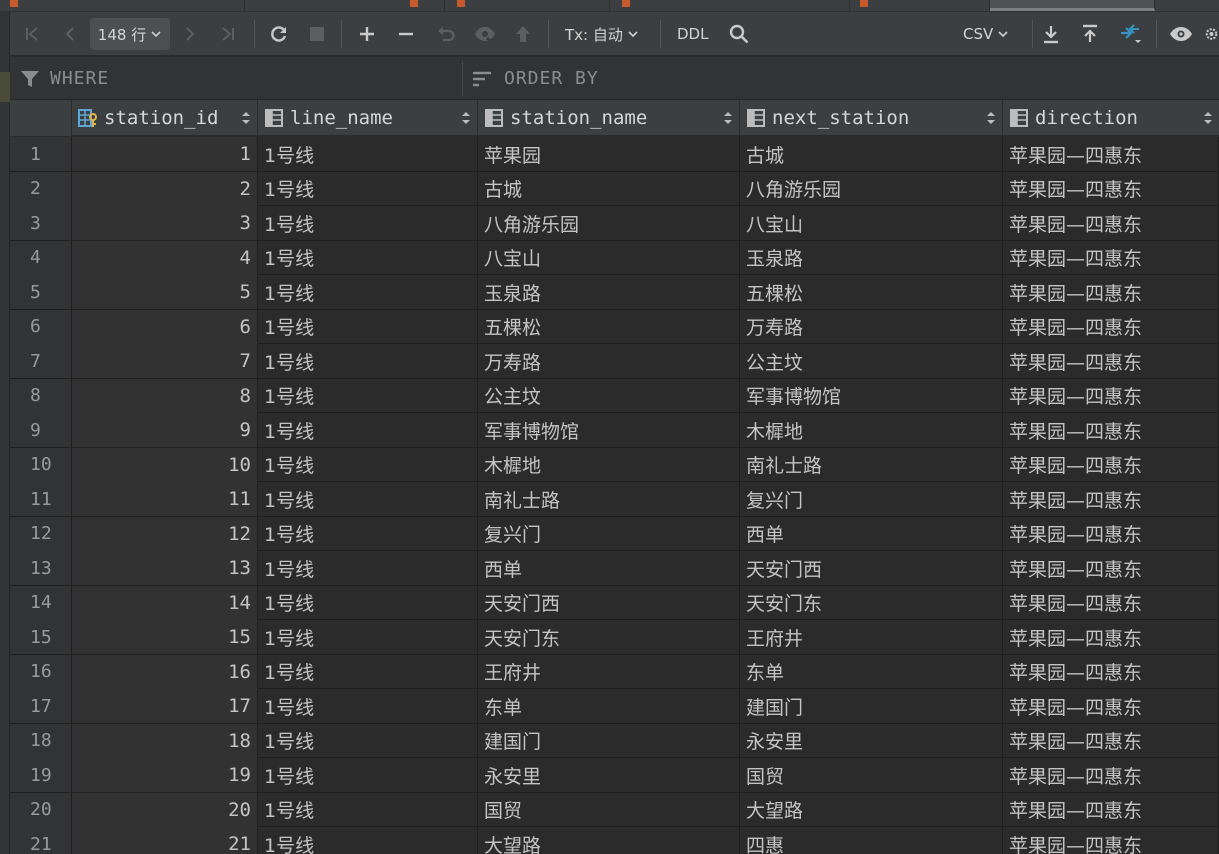 The width and height of the screenshot is (1219, 854). I want to click on cell-station-id: 14, so click(165, 602).